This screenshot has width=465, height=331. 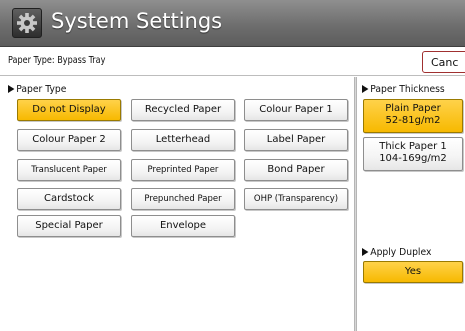 What do you see at coordinates (183, 170) in the screenshot?
I see `paper-type-preprinted-paper: Preprinted Paper` at bounding box center [183, 170].